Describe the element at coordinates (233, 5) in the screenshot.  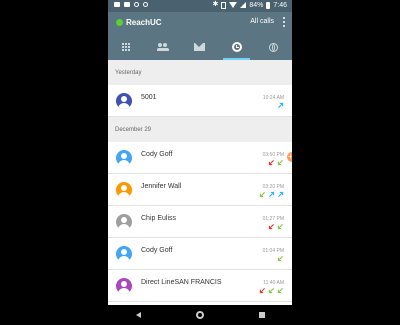
I see `wifi-icon` at that location.